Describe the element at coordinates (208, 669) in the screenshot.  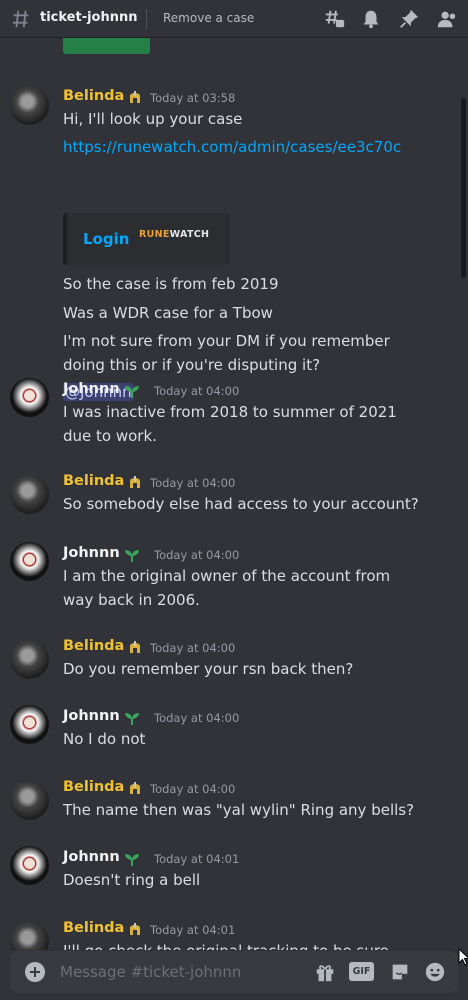
I see `message-text: Do you remember your rsn back then?` at that location.